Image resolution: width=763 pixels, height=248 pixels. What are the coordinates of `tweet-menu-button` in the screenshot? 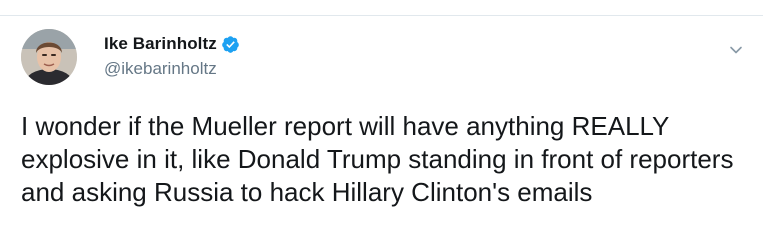 It's located at (736, 50).